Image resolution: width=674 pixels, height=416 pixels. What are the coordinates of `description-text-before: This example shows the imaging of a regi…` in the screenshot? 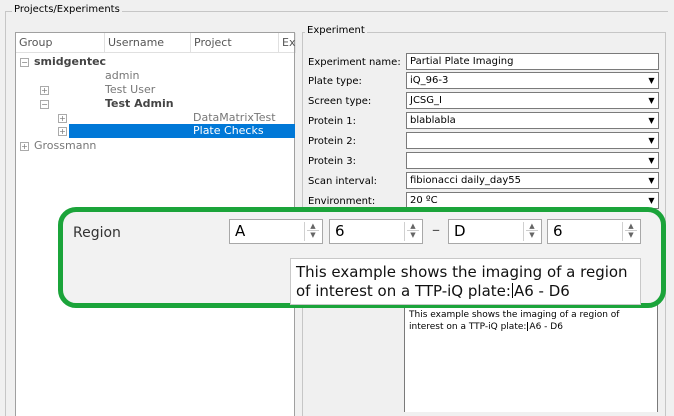 It's located at (514, 321).